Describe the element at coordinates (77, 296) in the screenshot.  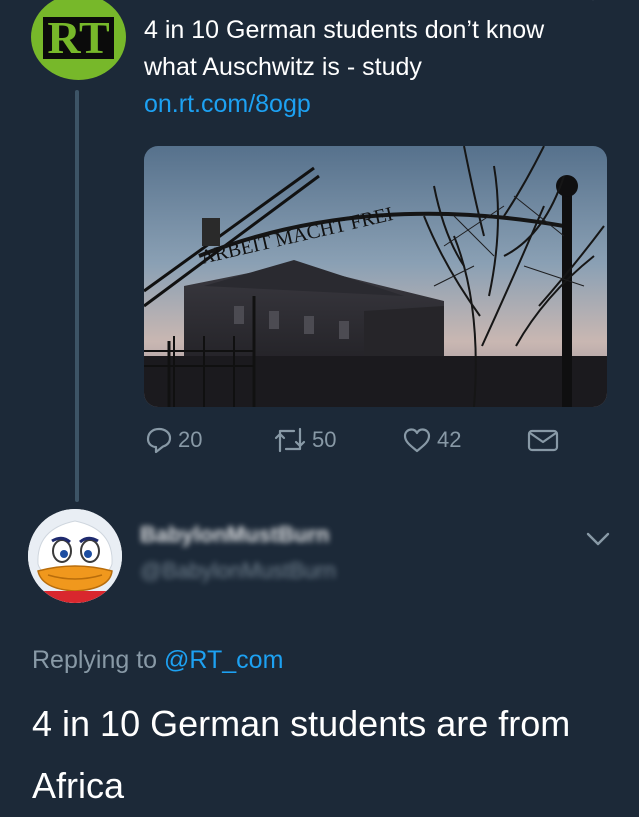
I see `thread-connector` at that location.